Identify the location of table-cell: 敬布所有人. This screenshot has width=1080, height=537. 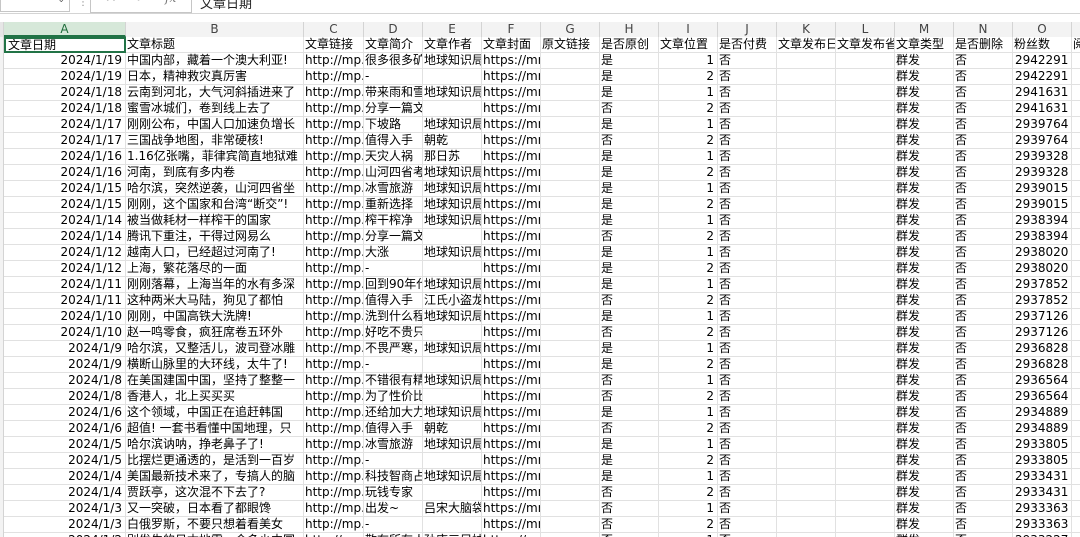
(393, 535).